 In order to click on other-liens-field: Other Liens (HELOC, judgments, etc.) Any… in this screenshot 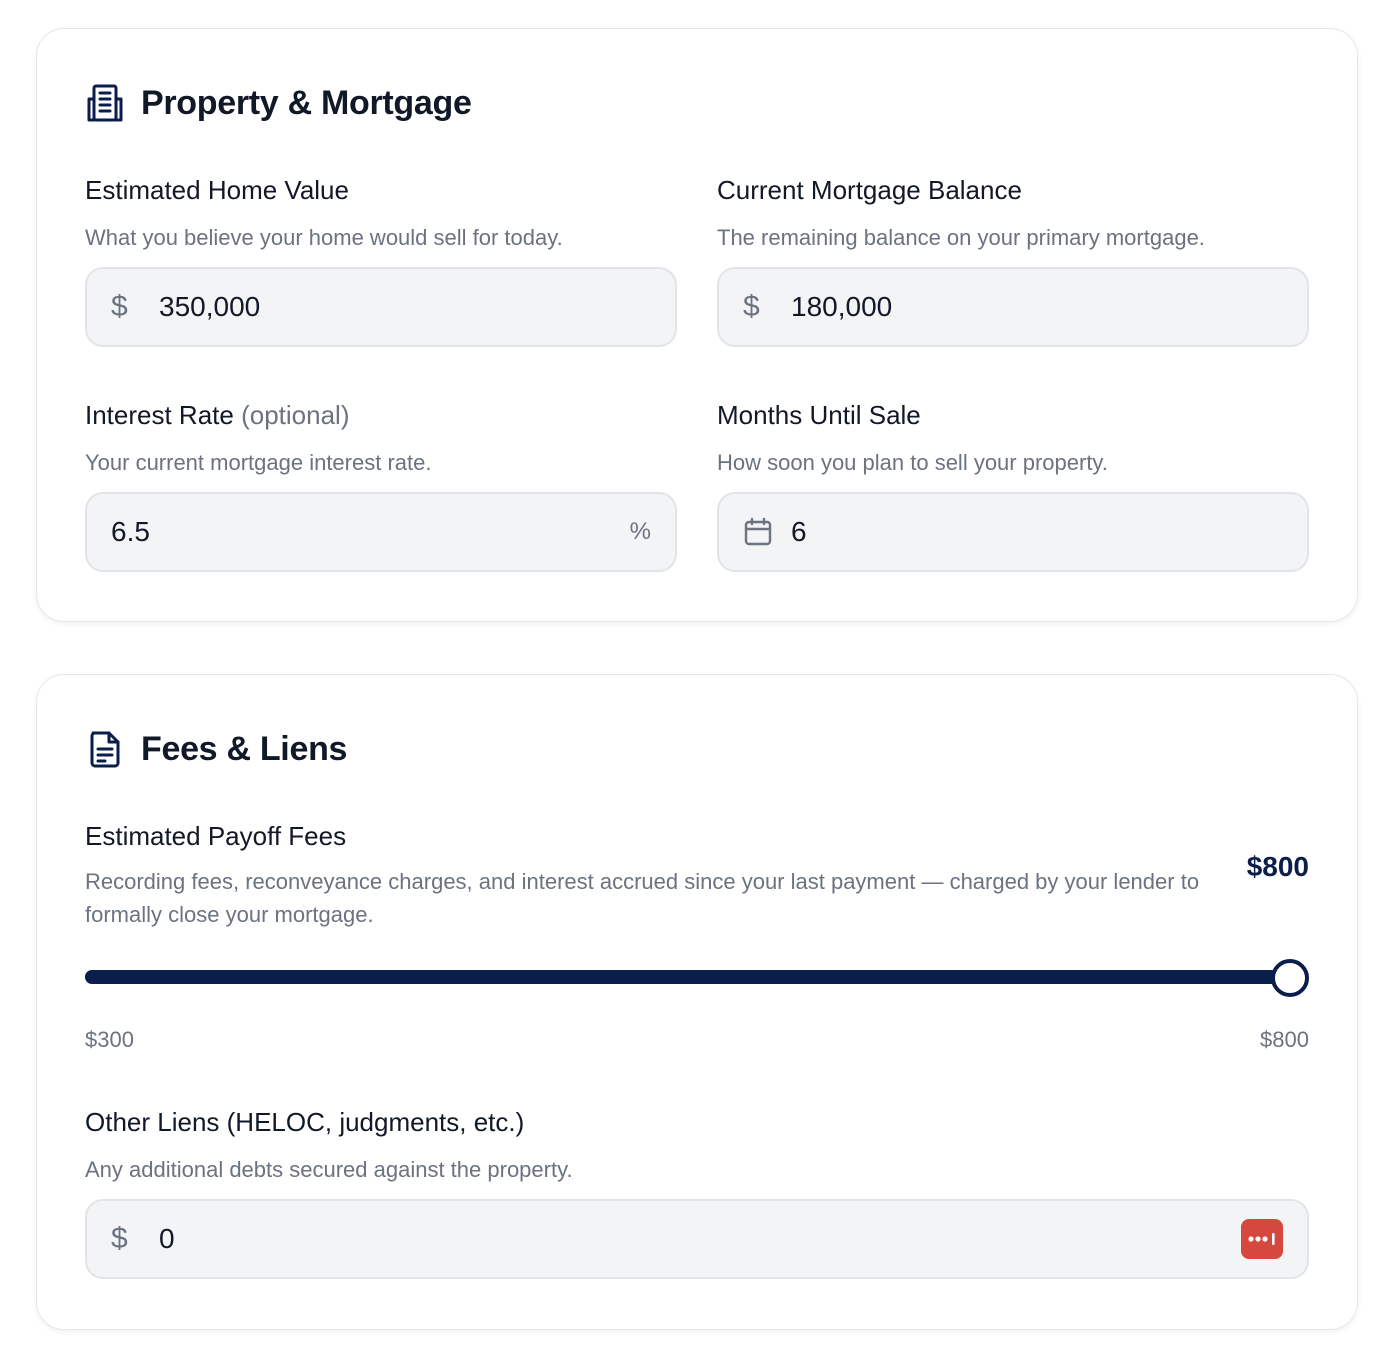, I will do `click(697, 1193)`.